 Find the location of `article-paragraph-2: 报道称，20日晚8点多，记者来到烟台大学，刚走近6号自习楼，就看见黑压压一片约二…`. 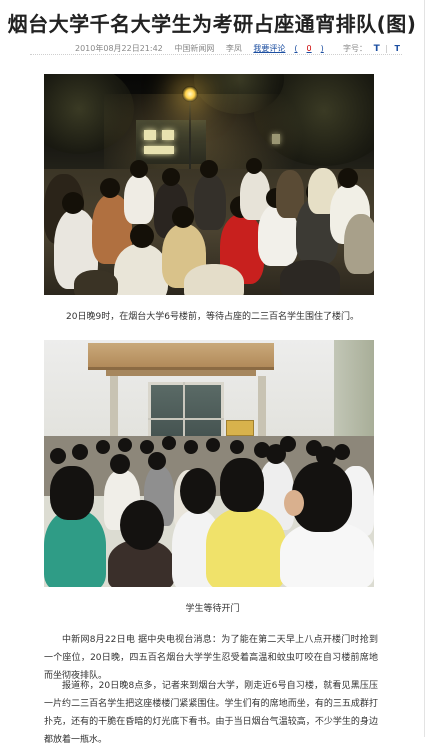

article-paragraph-2: 报道称，20日晚8点多，记者来到烟台大学，刚走近6号自习楼，就看见黑压压一片约二… is located at coordinates (211, 713).